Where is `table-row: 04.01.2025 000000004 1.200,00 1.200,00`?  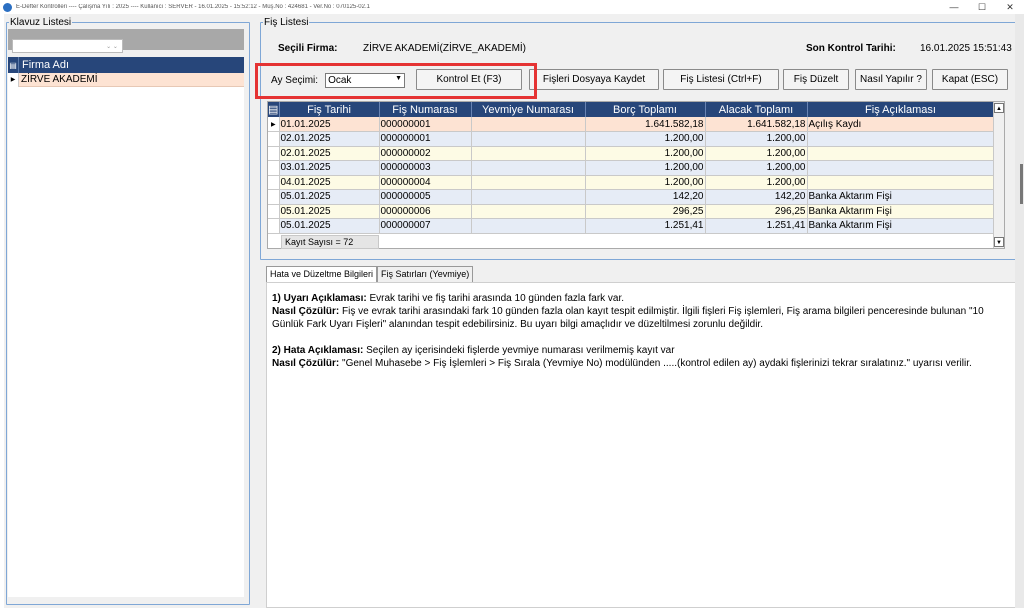
table-row: 04.01.2025 000000004 1.200,00 1.200,00 is located at coordinates (631, 182).